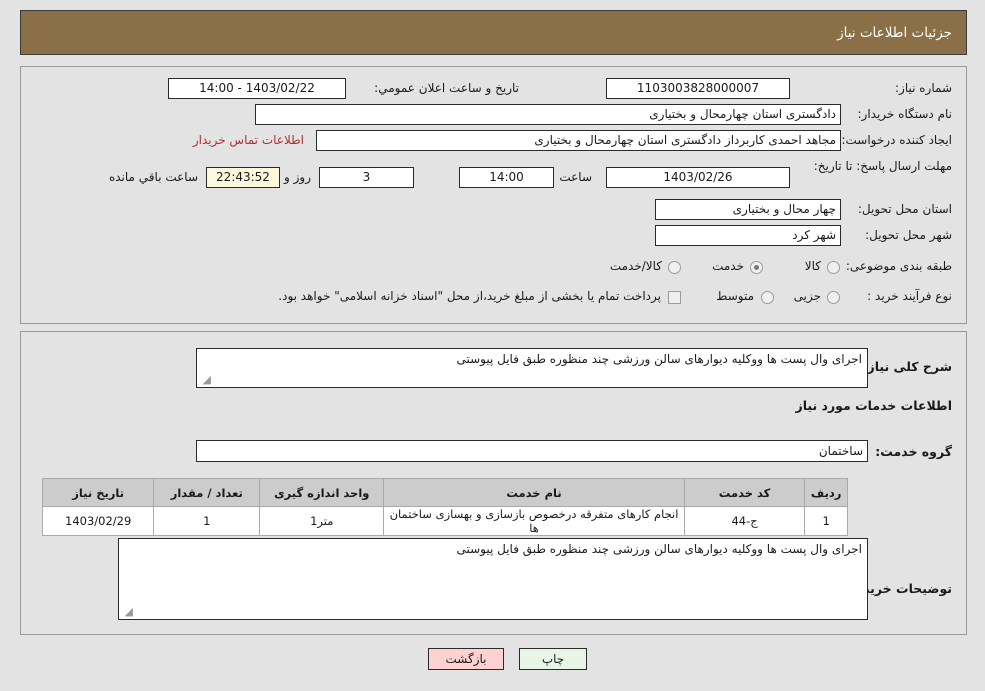 This screenshot has height=691, width=985. I want to click on field-deadline-hour: 14:00, so click(506, 177).